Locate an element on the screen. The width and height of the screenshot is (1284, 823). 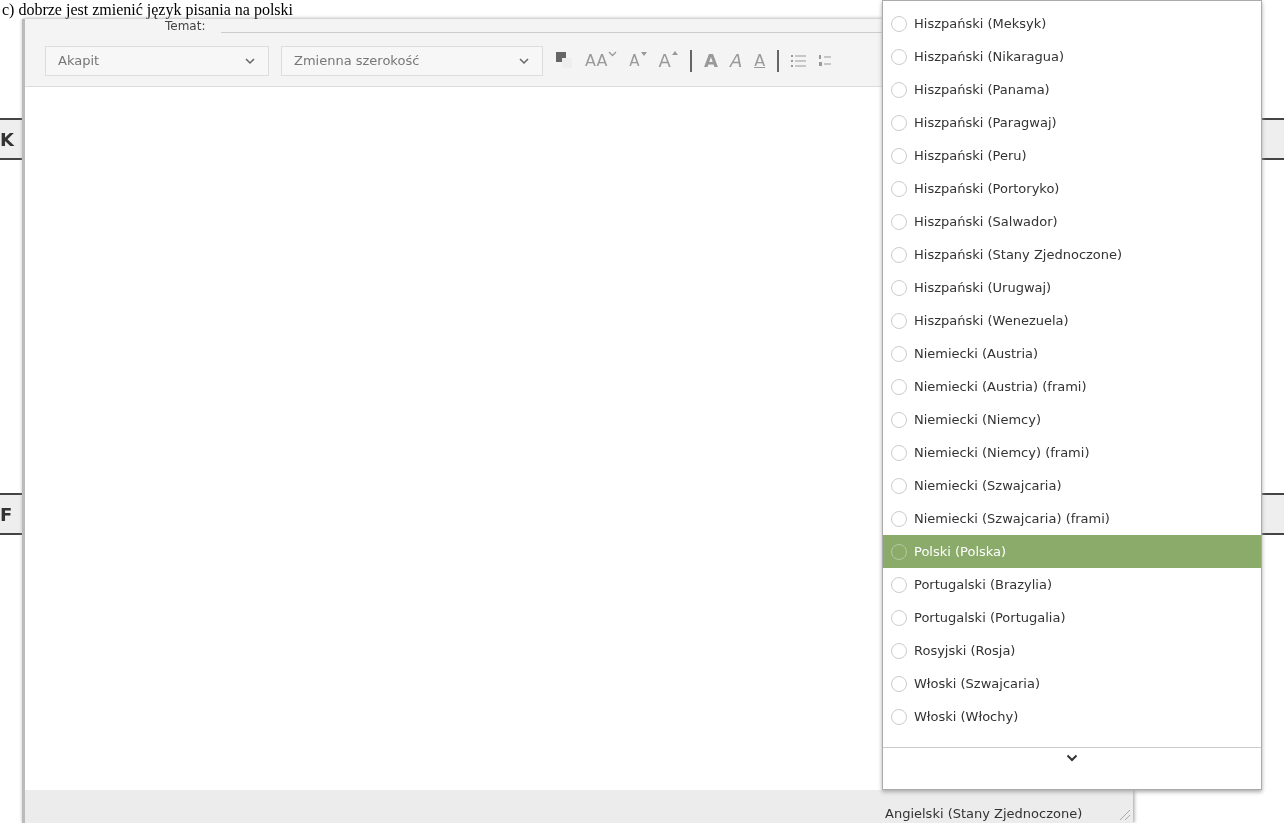
caption-text: c) dobrze jest zmienić język pisania na polski is located at coordinates (147, 9).